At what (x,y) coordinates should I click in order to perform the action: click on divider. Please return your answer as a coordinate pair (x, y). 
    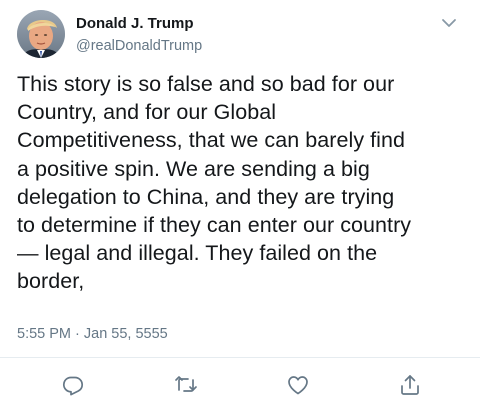
    Looking at the image, I should click on (240, 357).